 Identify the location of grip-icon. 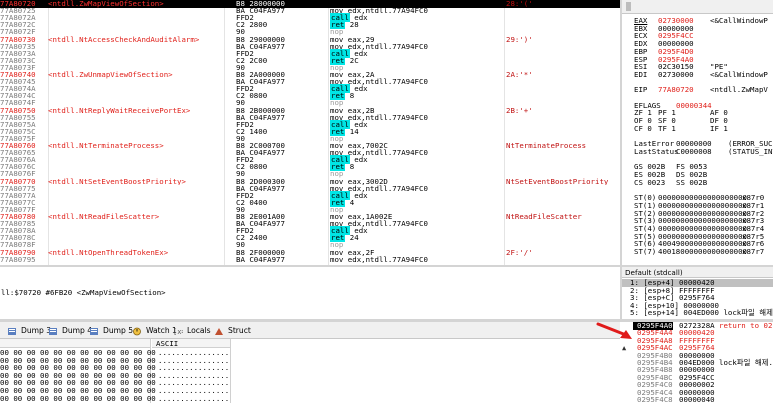
(628, 6).